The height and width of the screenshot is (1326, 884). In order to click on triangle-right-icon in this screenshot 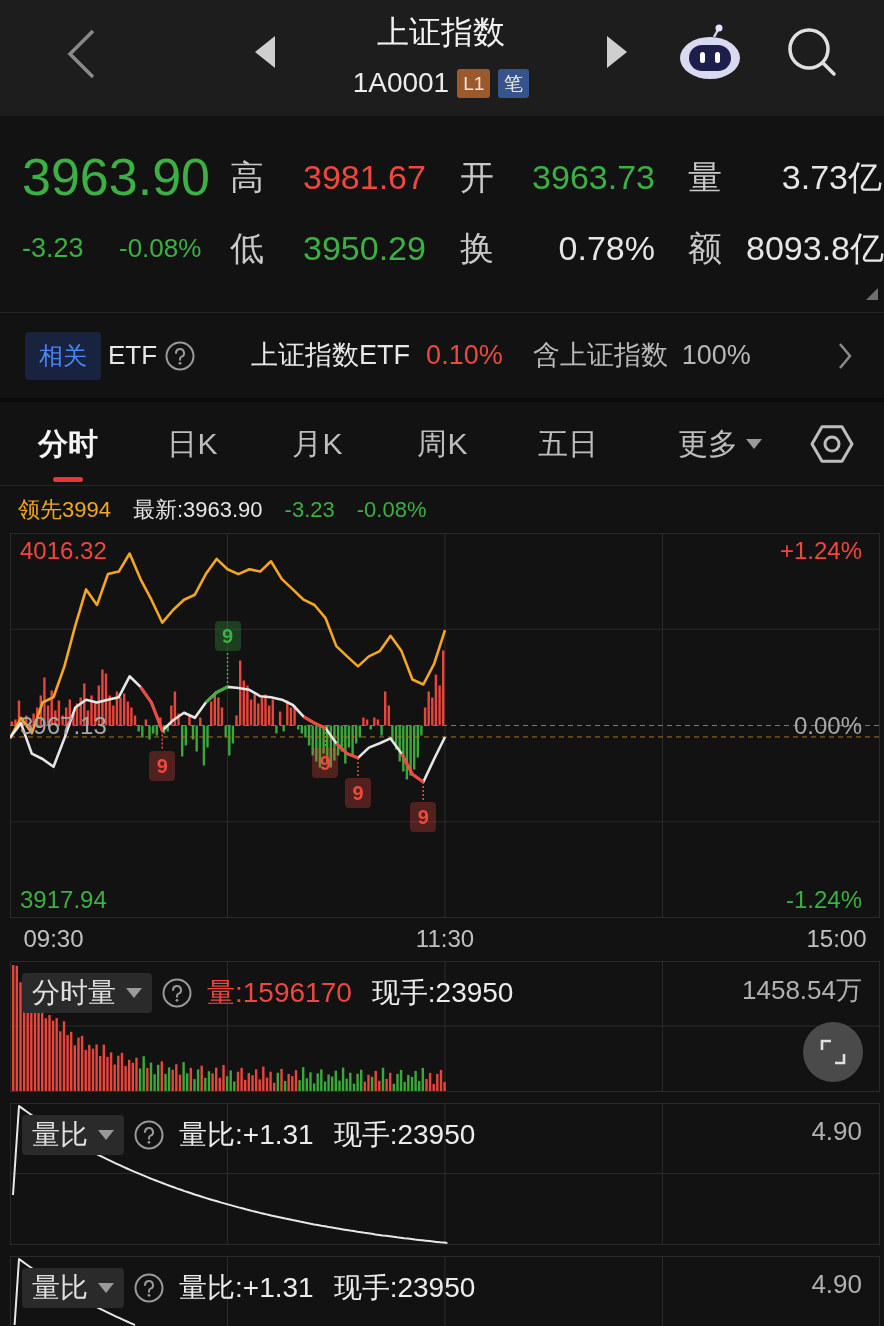, I will do `click(617, 52)`.